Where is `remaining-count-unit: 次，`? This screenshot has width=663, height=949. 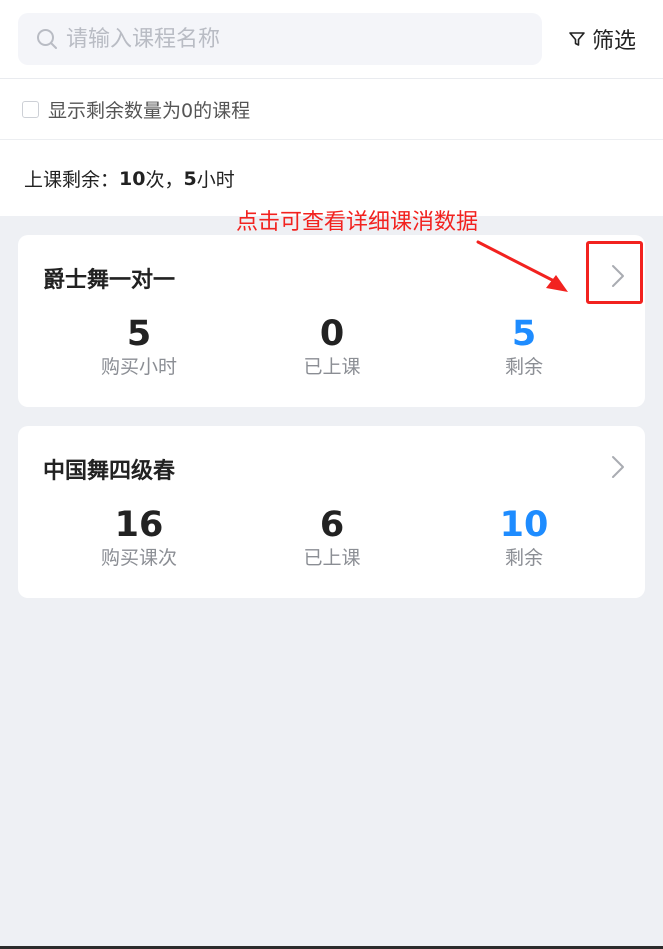 remaining-count-unit: 次， is located at coordinates (164, 180).